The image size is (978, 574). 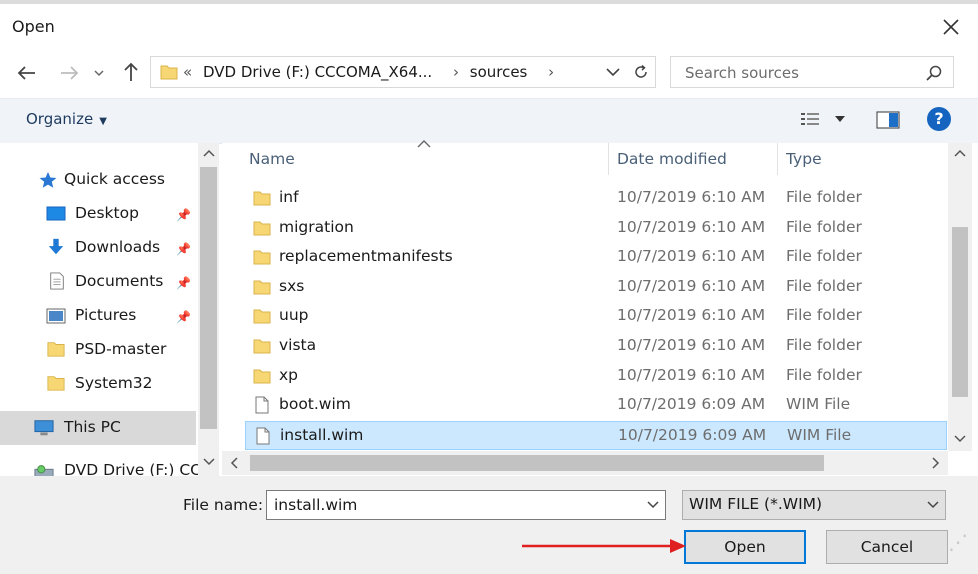 I want to click on table-row: vista 10/7/2019 6:10 AM File folder, so click(x=596, y=346).